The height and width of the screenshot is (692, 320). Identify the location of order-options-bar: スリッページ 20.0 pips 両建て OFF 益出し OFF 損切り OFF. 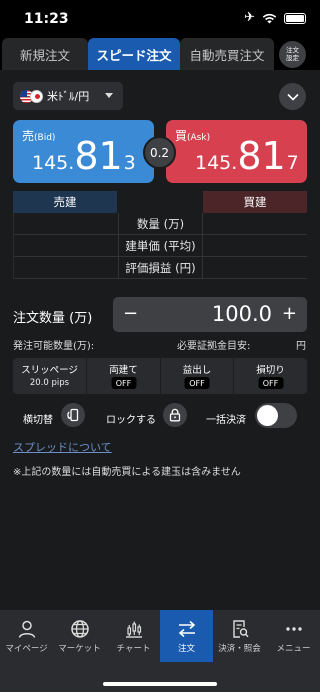
(160, 376).